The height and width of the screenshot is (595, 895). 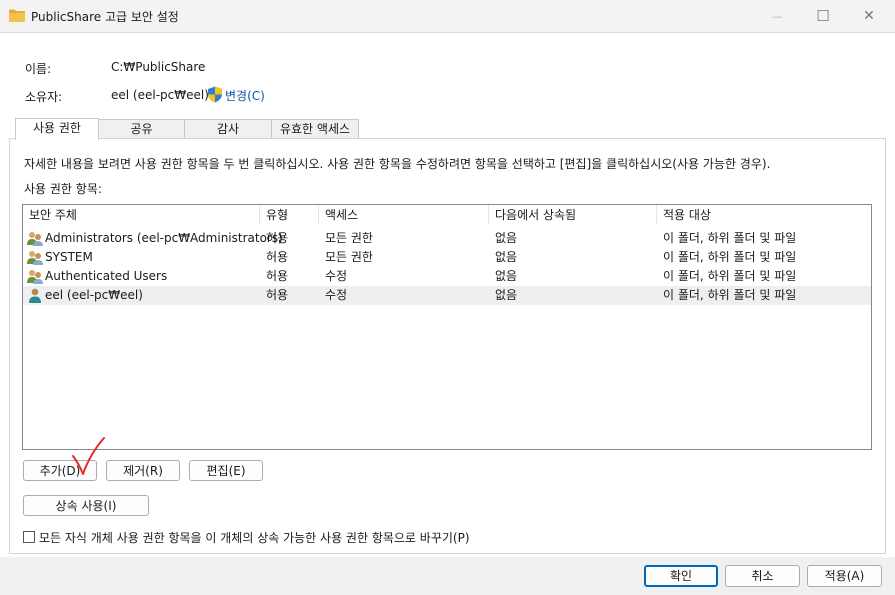 What do you see at coordinates (53, 215) in the screenshot?
I see `column-label: 보안 주체` at bounding box center [53, 215].